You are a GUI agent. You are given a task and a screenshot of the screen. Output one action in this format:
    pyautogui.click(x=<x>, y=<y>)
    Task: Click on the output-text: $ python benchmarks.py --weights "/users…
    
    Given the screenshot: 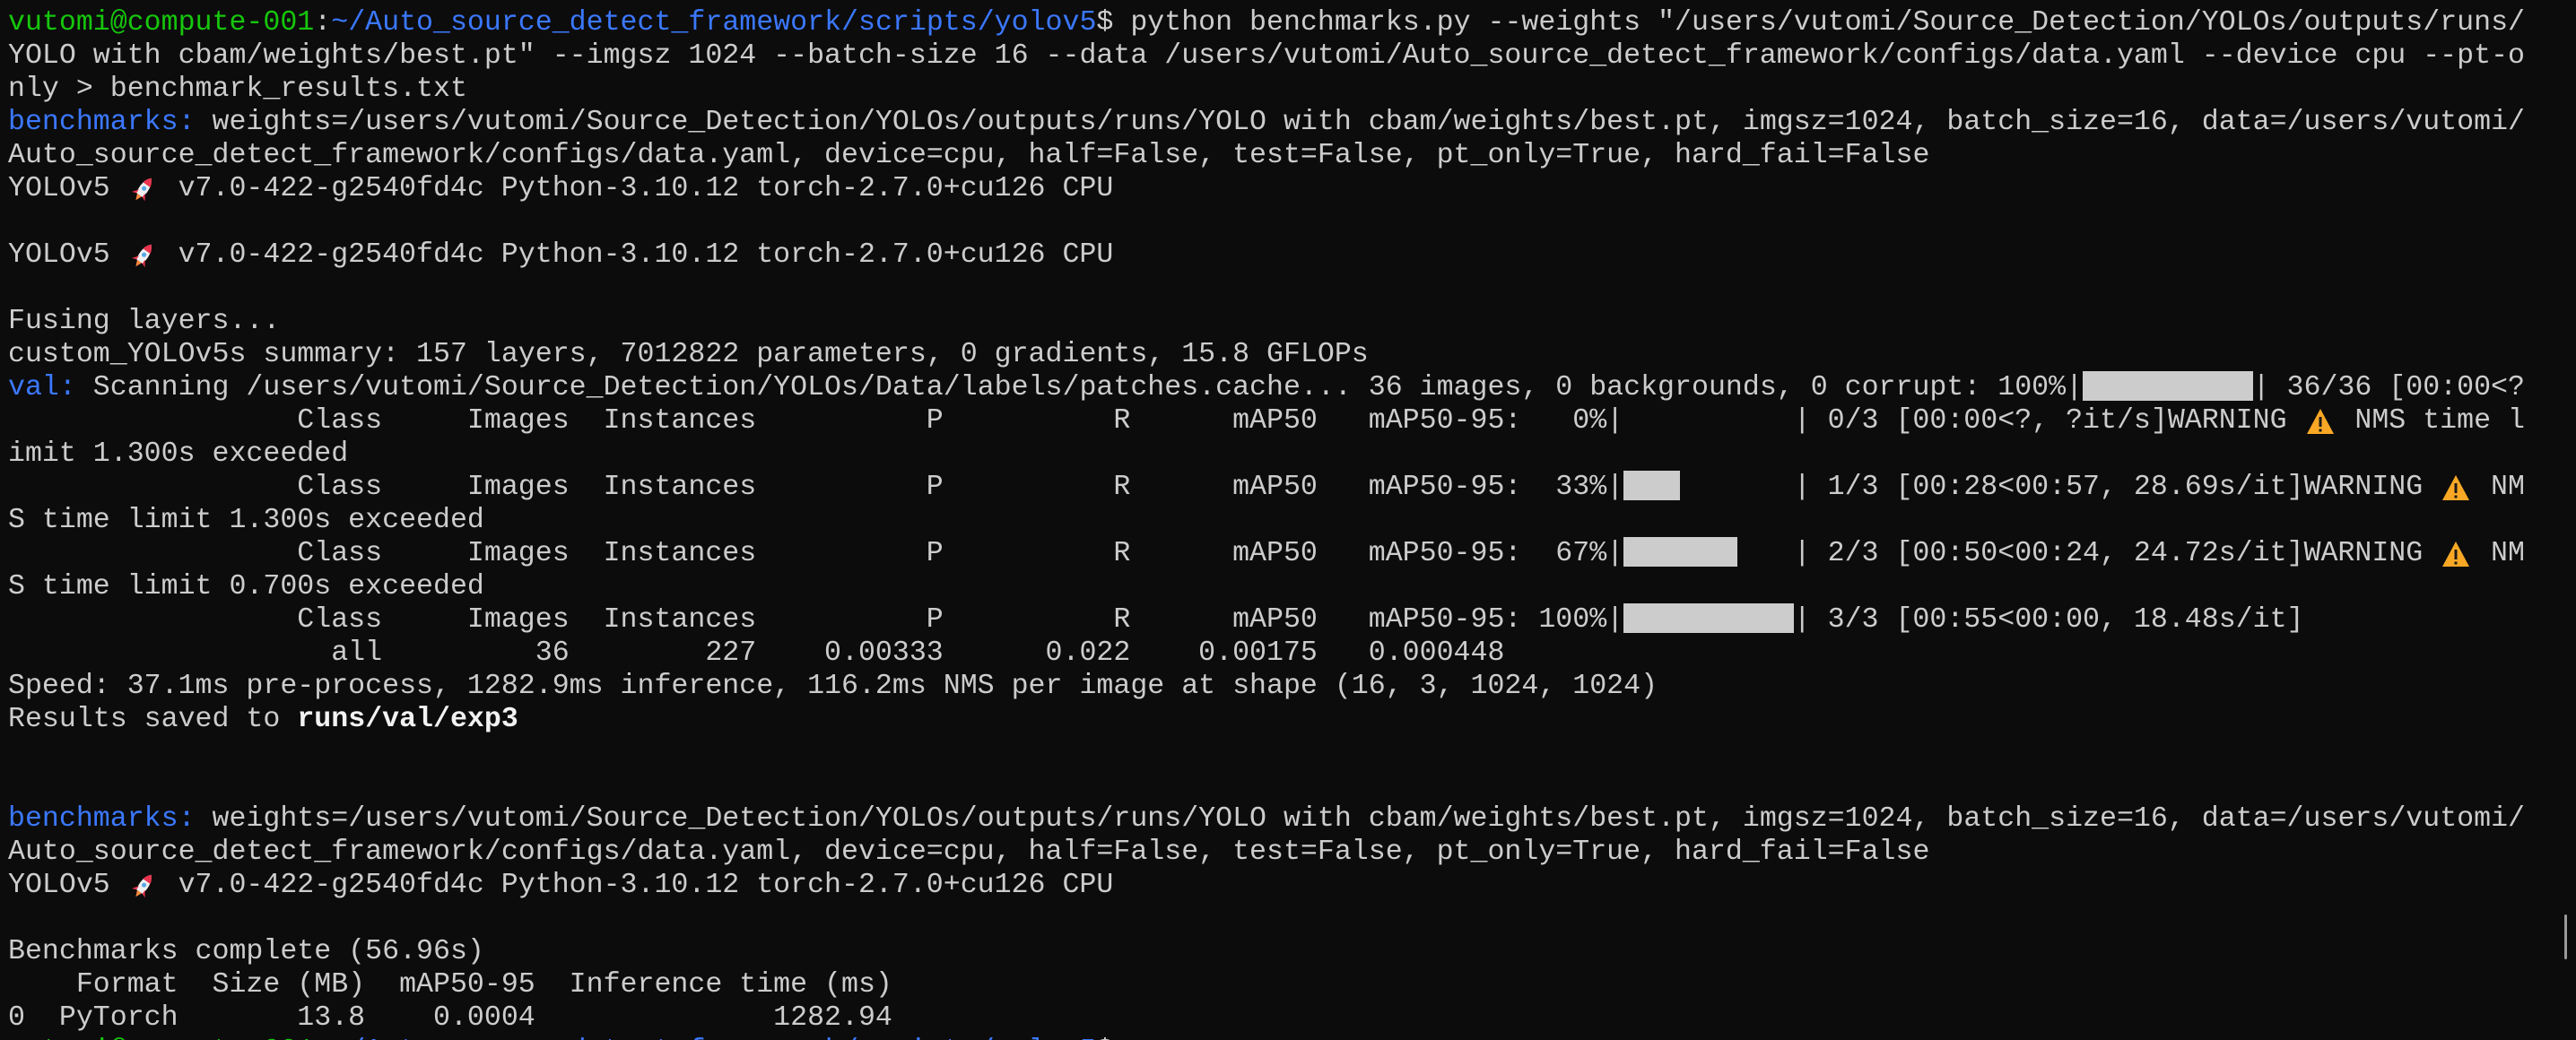 What is the action you would take?
    pyautogui.click(x=1811, y=23)
    